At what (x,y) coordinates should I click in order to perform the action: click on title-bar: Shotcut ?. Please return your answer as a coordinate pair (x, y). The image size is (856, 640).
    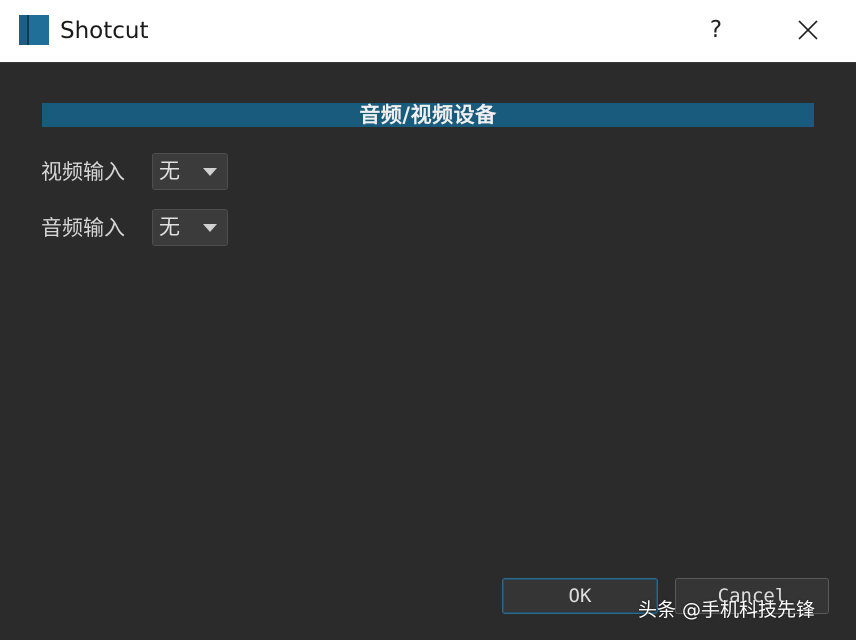
    Looking at the image, I should click on (428, 31).